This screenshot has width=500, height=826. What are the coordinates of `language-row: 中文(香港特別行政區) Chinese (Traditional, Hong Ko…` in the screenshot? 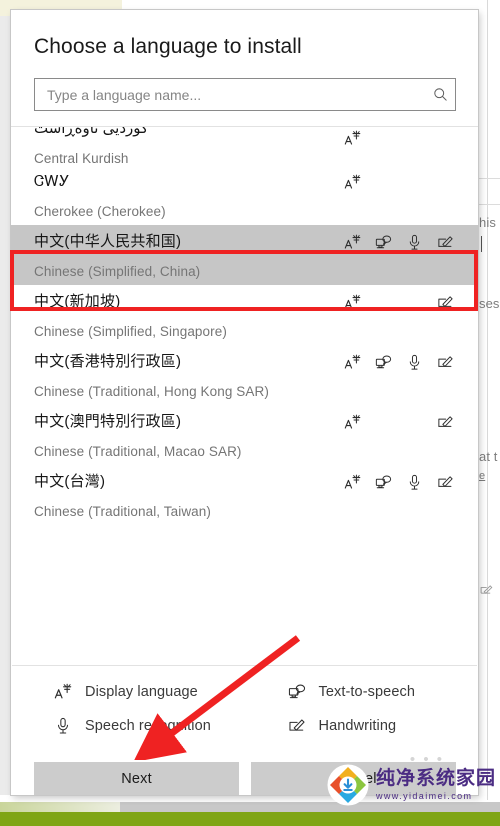 It's located at (244, 375).